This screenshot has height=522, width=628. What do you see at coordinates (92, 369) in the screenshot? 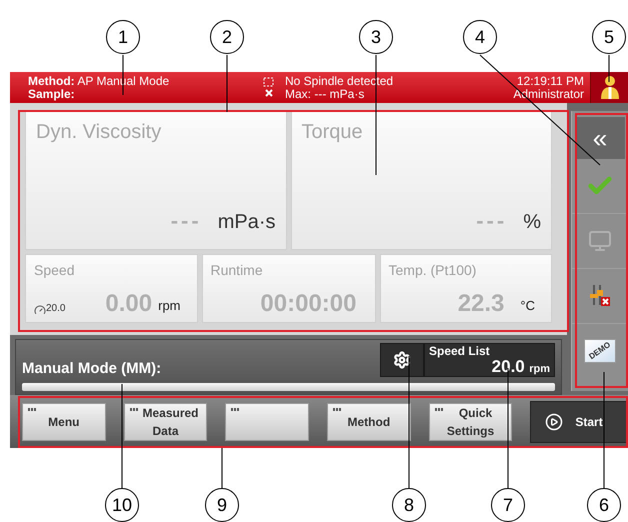
I see `mode-title: Manual Mode (MM):` at bounding box center [92, 369].